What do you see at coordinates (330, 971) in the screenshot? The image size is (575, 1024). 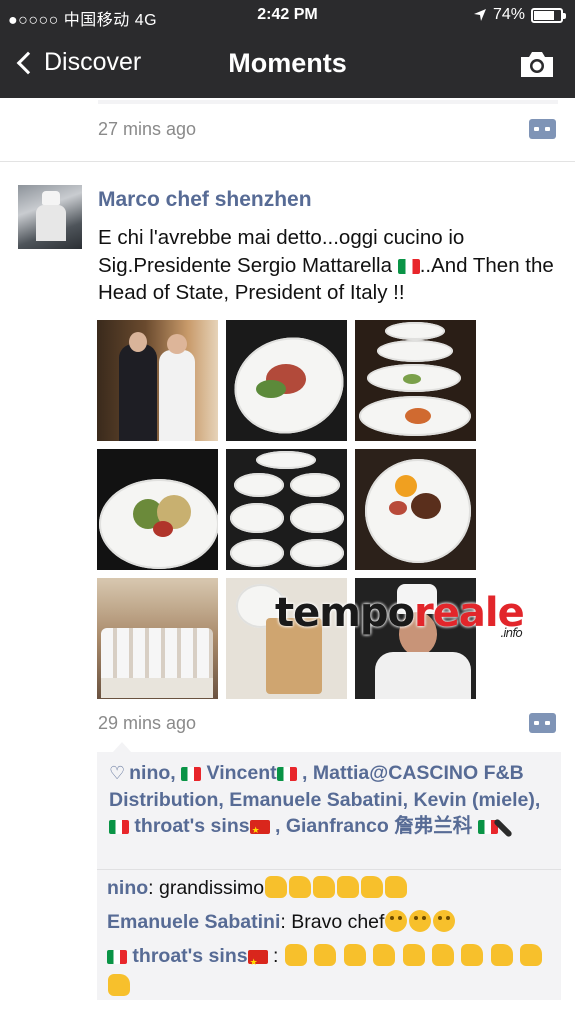 I see `comment-item: throat's sins :` at bounding box center [330, 971].